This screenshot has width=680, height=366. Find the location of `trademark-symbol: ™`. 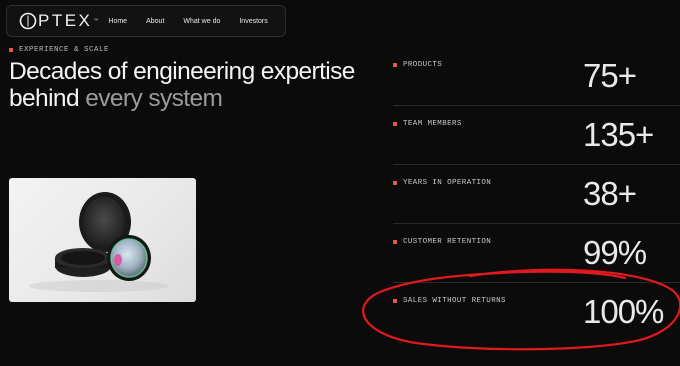

trademark-symbol: ™ is located at coordinates (96, 21).